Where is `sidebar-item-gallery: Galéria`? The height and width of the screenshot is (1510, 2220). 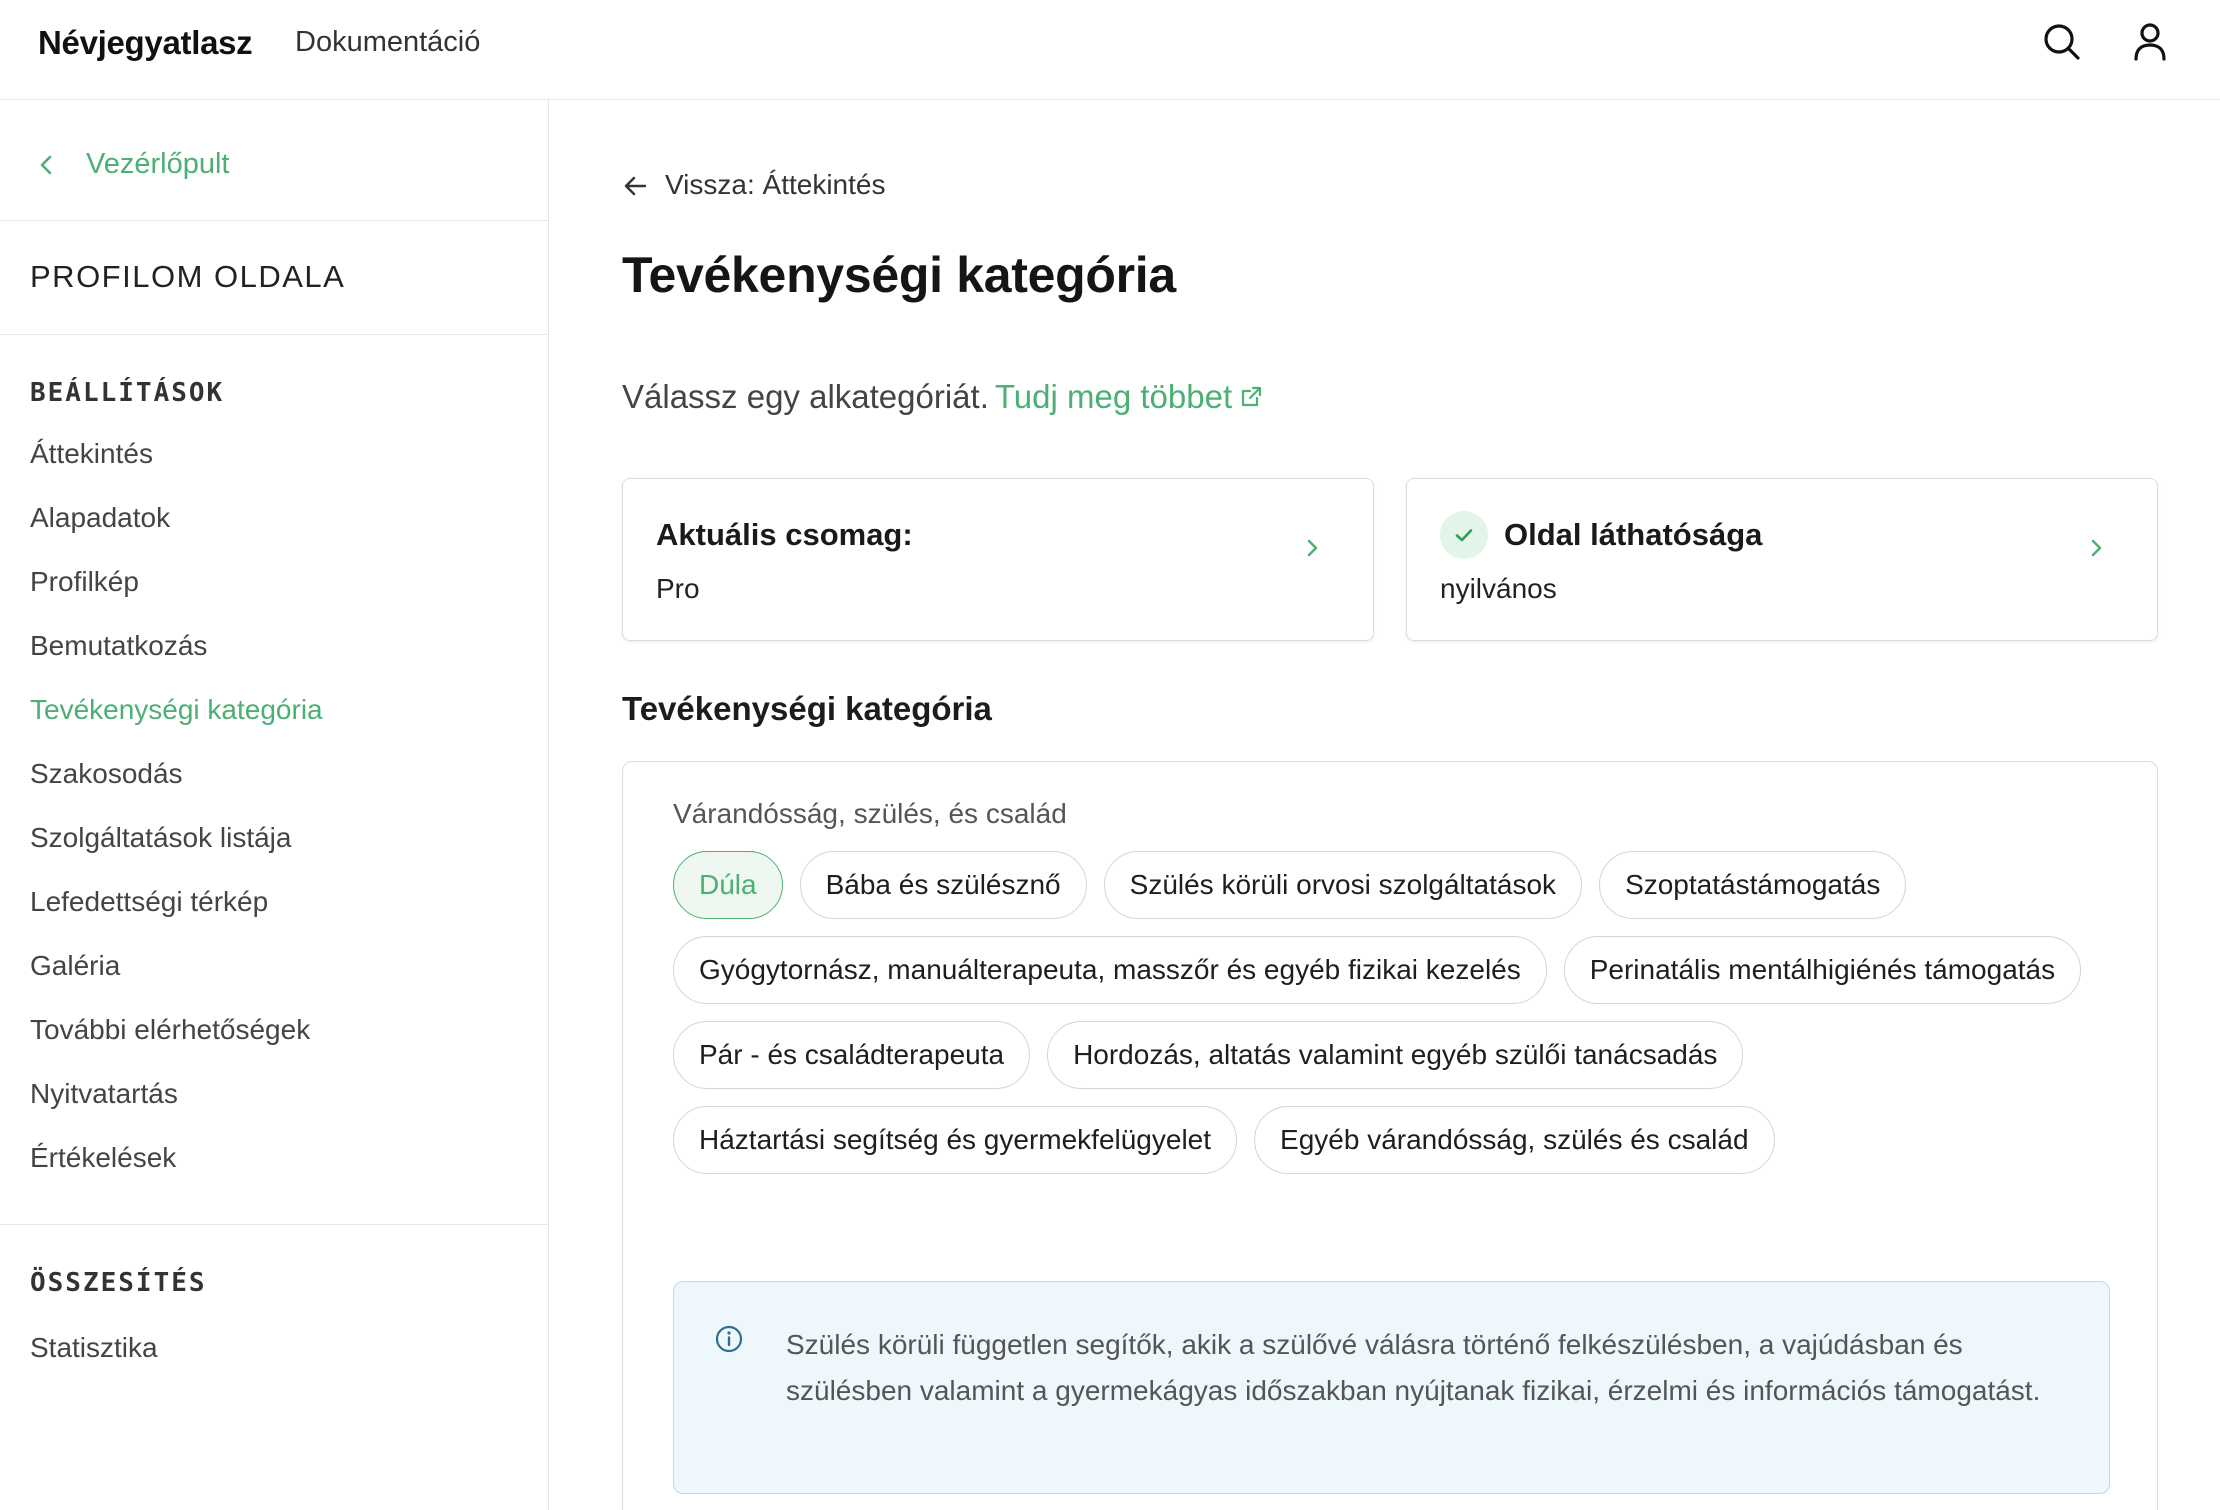 sidebar-item-gallery: Galéria is located at coordinates (176, 966).